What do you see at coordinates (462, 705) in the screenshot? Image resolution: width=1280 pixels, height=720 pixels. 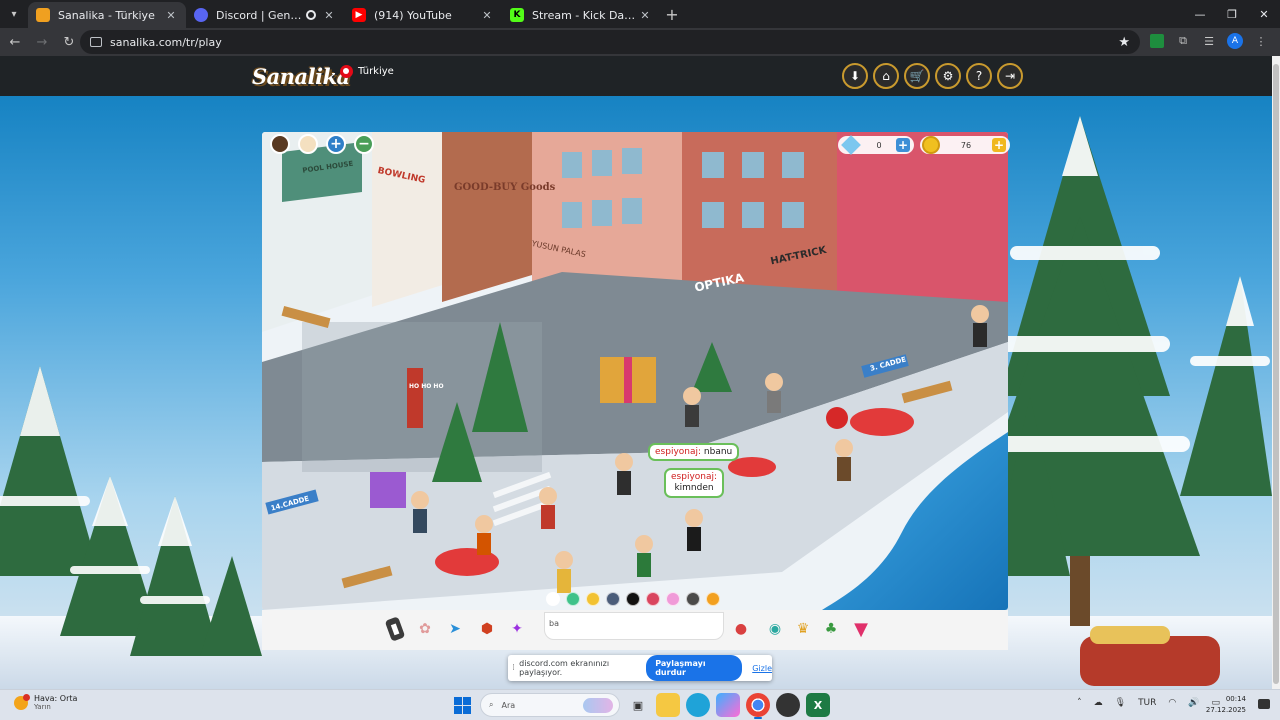 I see `start-icon` at bounding box center [462, 705].